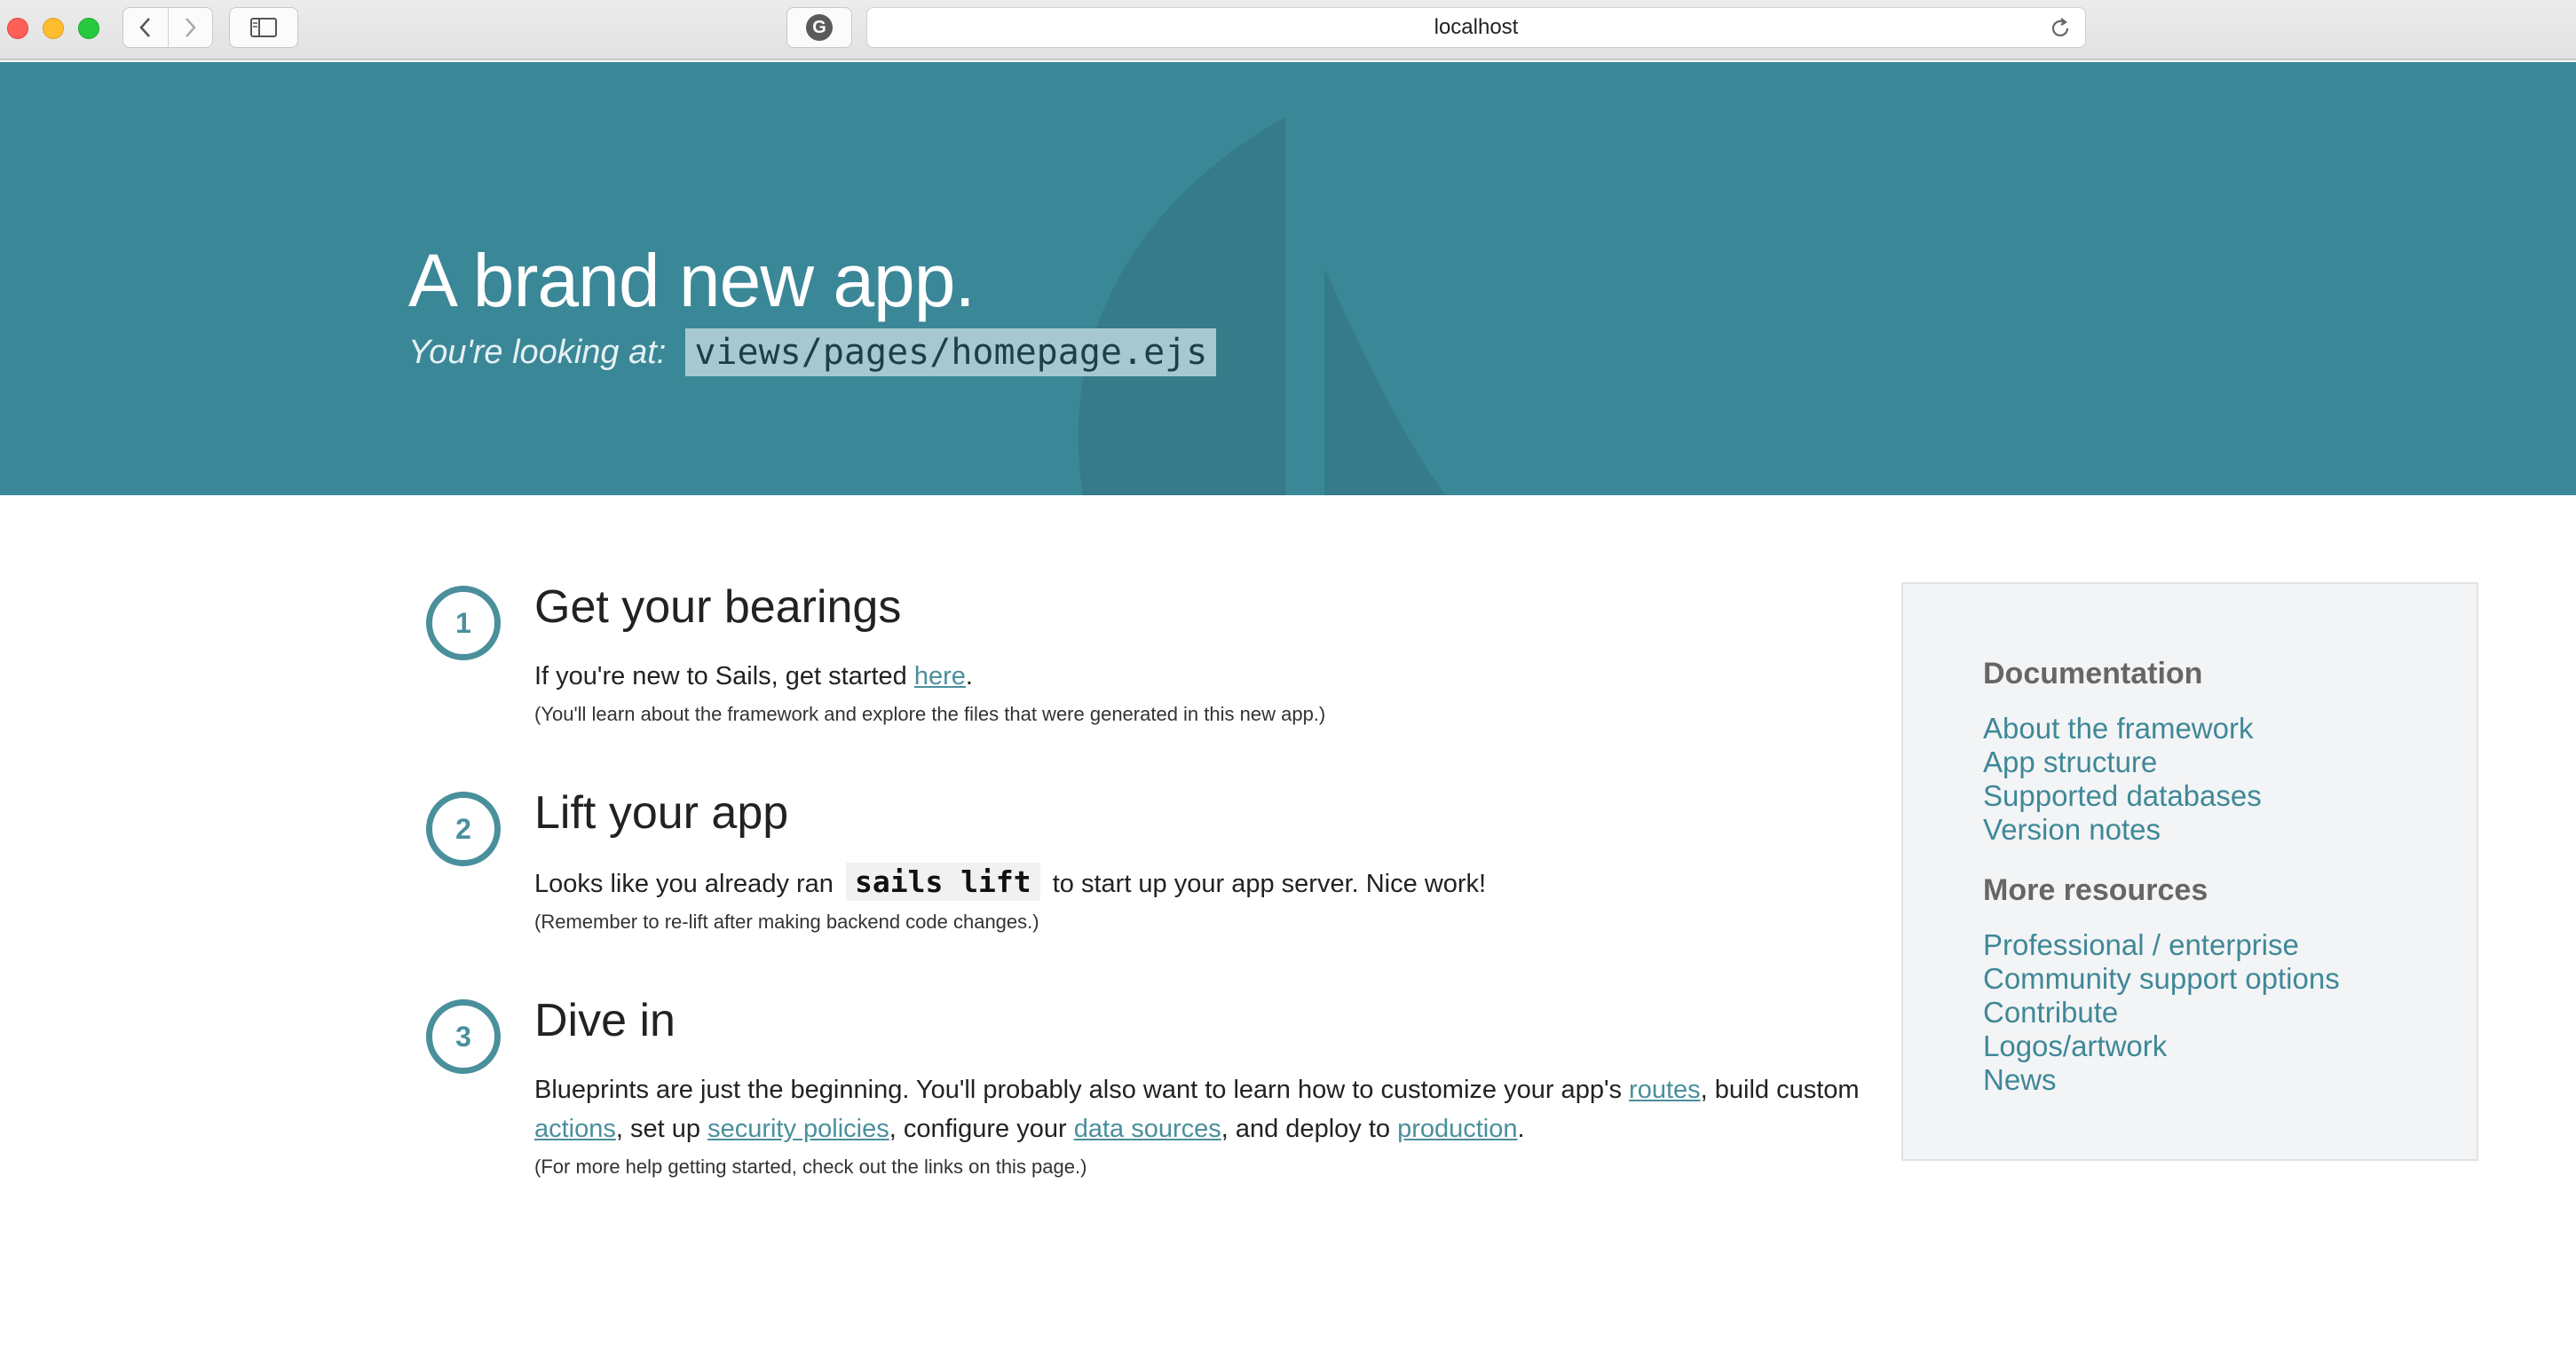 Image resolution: width=2576 pixels, height=1349 pixels. Describe the element at coordinates (951, 352) in the screenshot. I see `template-file-path: views/pages/homepage.ejs` at that location.